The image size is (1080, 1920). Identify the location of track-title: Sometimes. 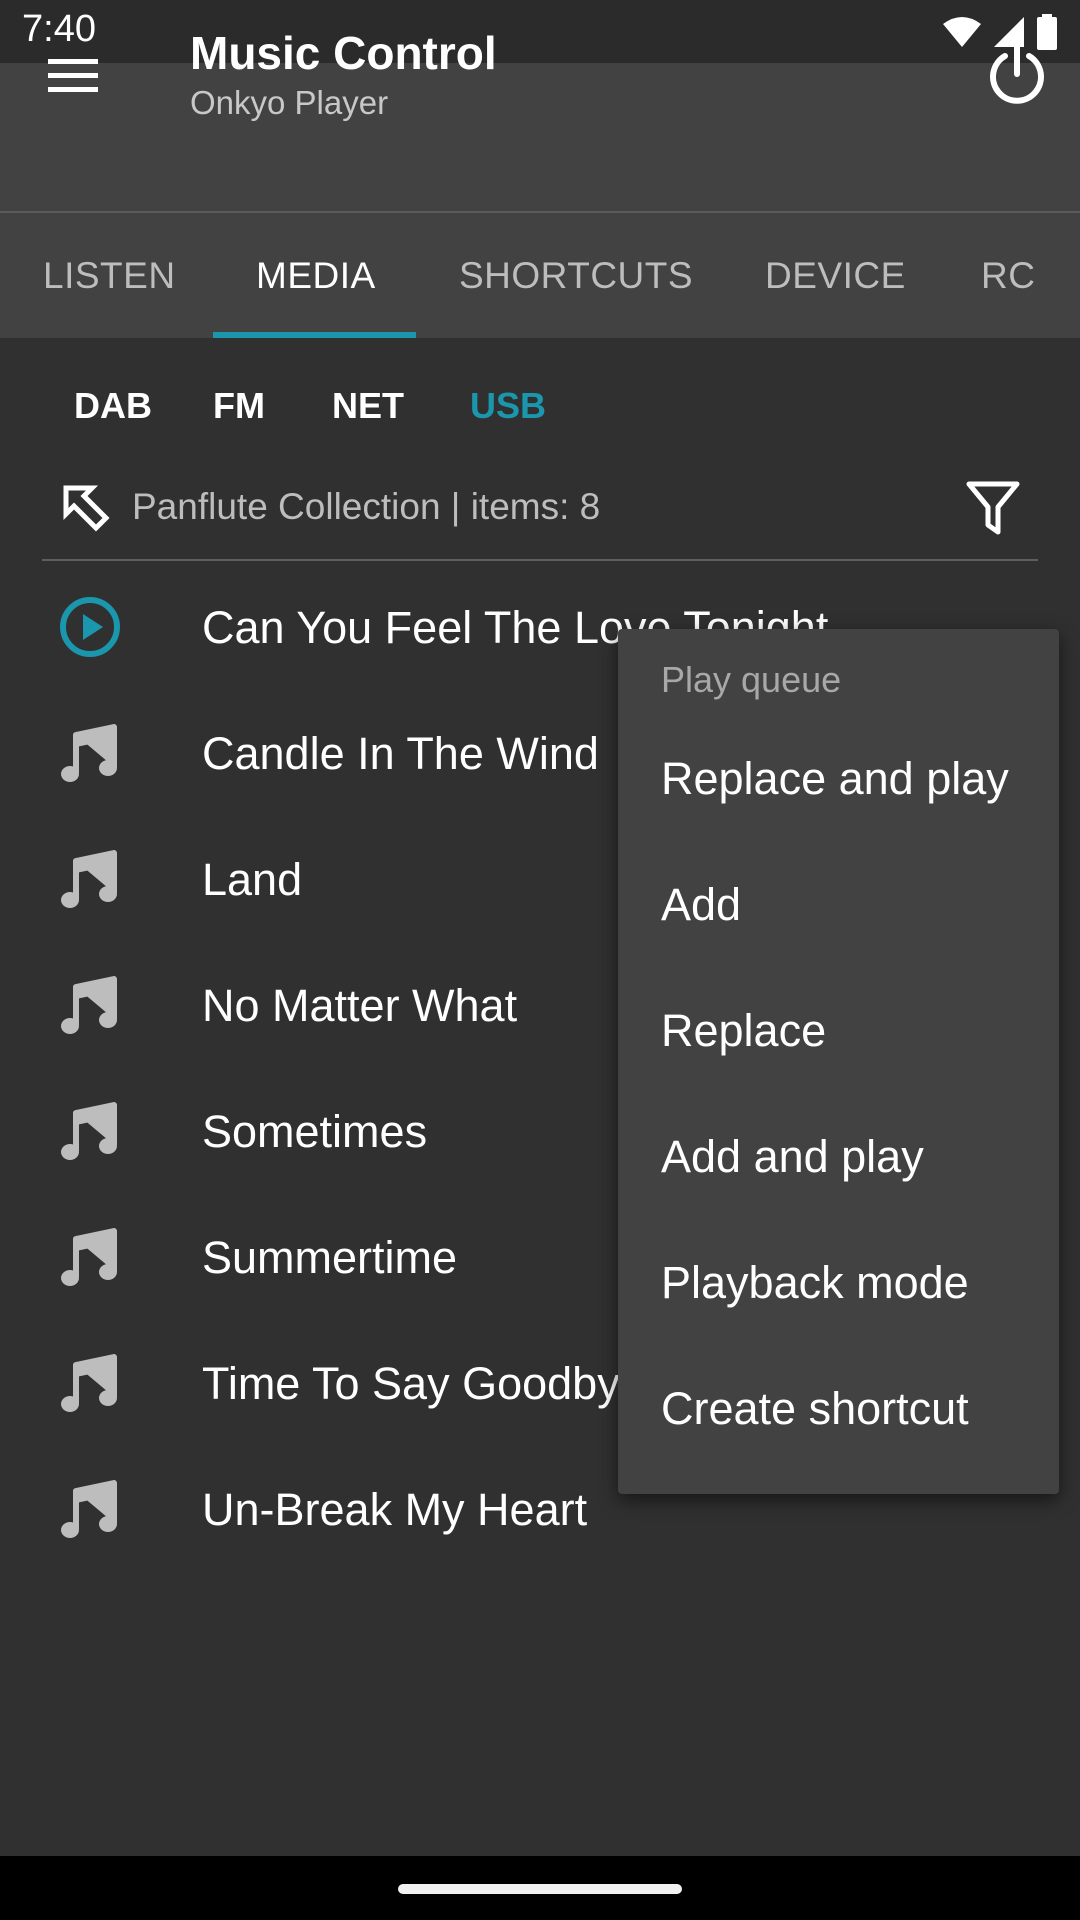
(315, 1131).